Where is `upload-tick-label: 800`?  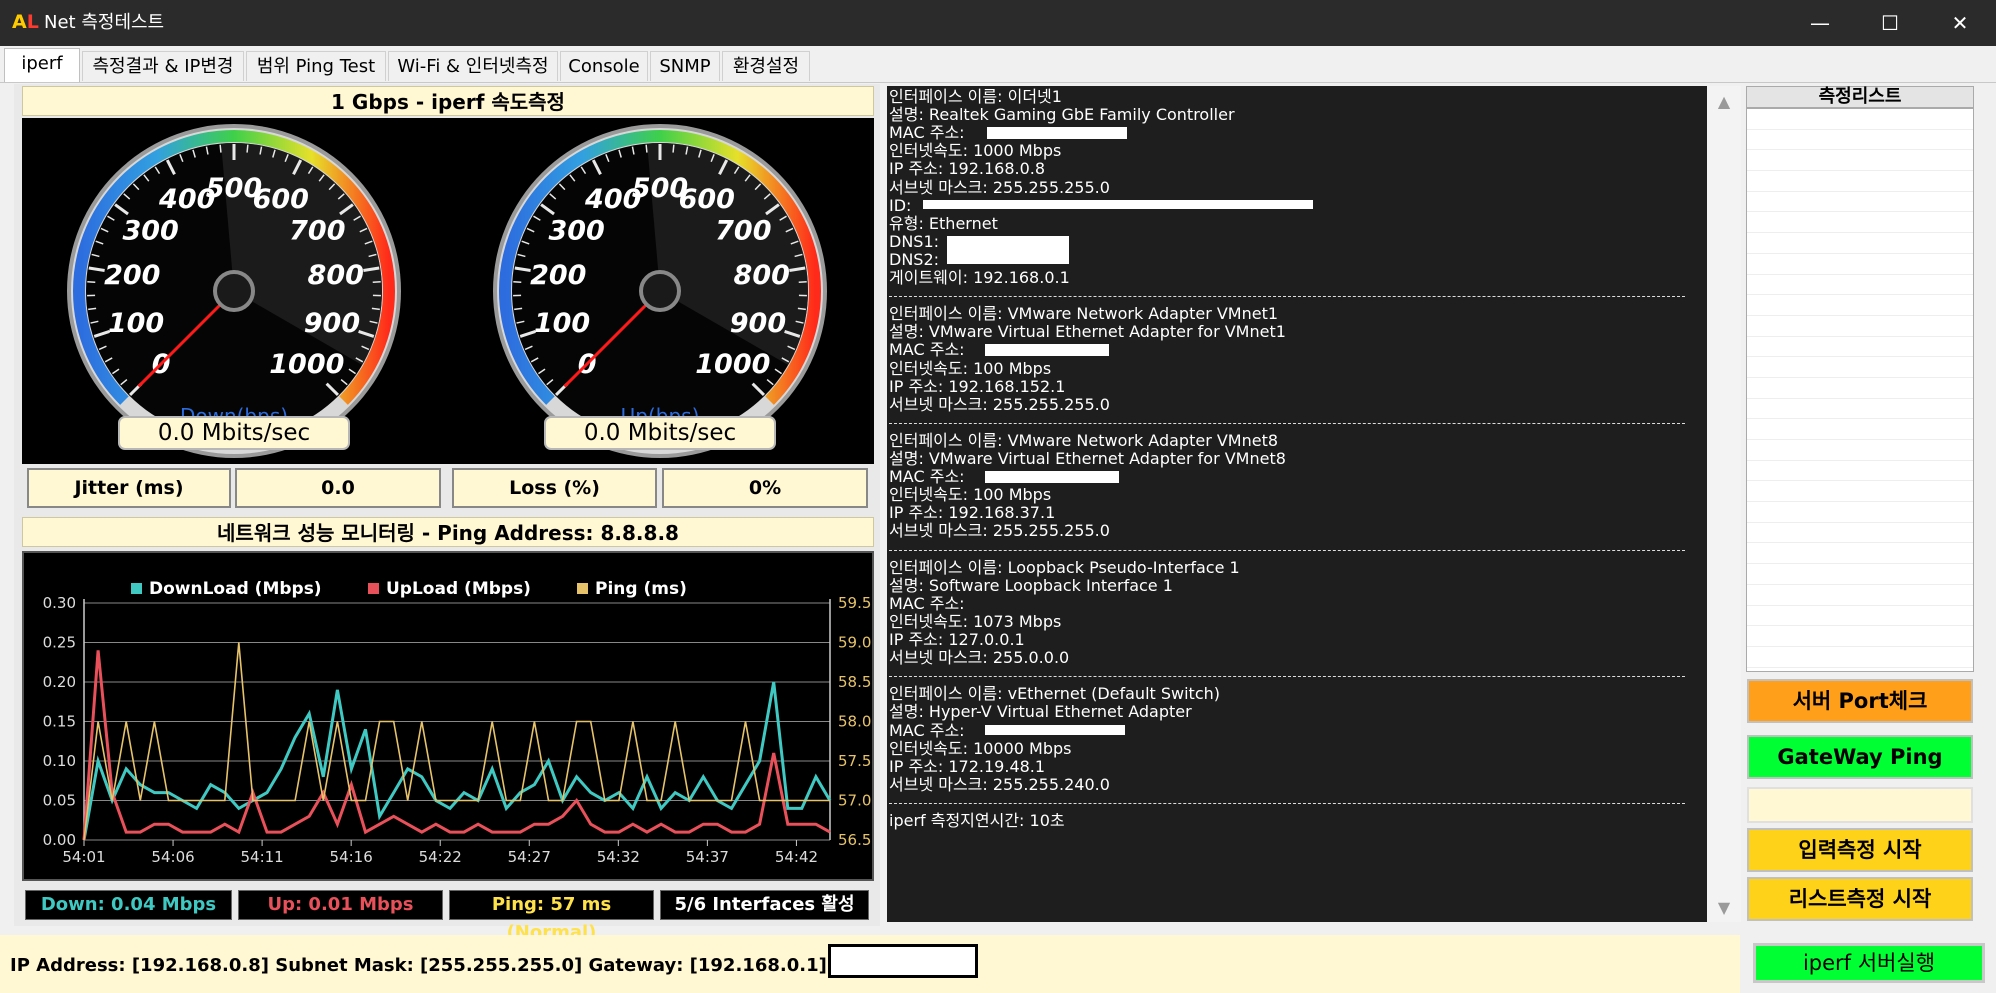
upload-tick-label: 800 is located at coordinates (762, 275).